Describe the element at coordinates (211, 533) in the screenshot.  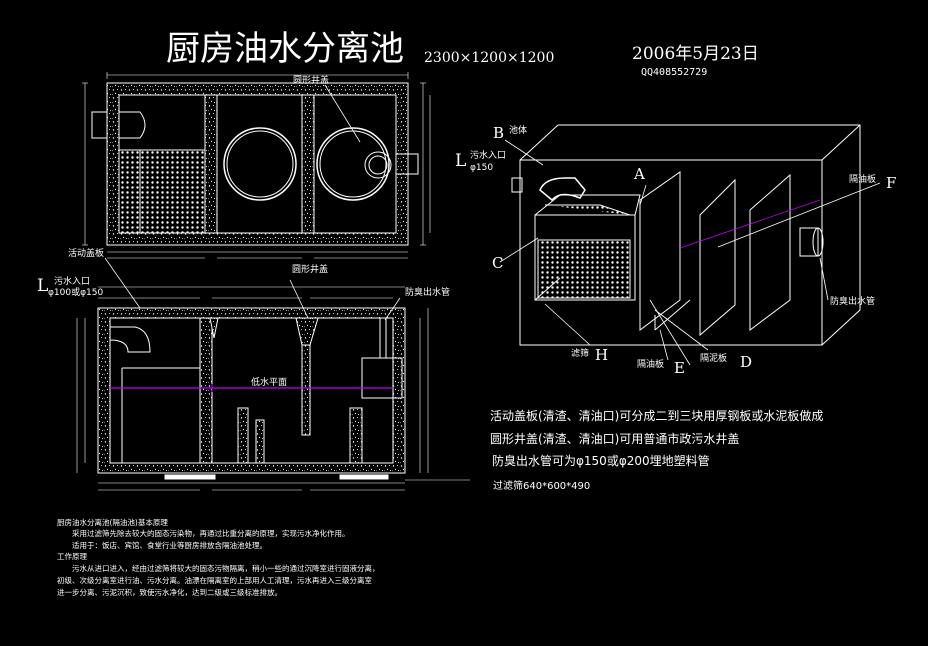
I see `description-line: 采用过滤筛先除去较大的固态污染物，再通过比重分离的原理，实现污水净化作用。` at that location.